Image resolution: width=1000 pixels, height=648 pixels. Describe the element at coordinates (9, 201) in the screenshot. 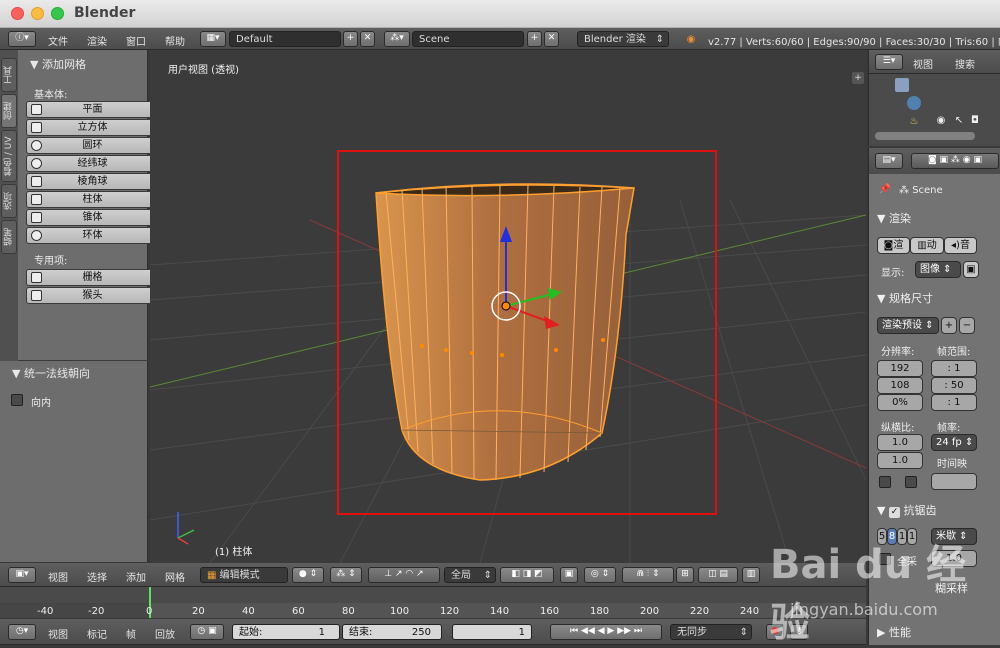

I see `tab-options: 选项` at that location.